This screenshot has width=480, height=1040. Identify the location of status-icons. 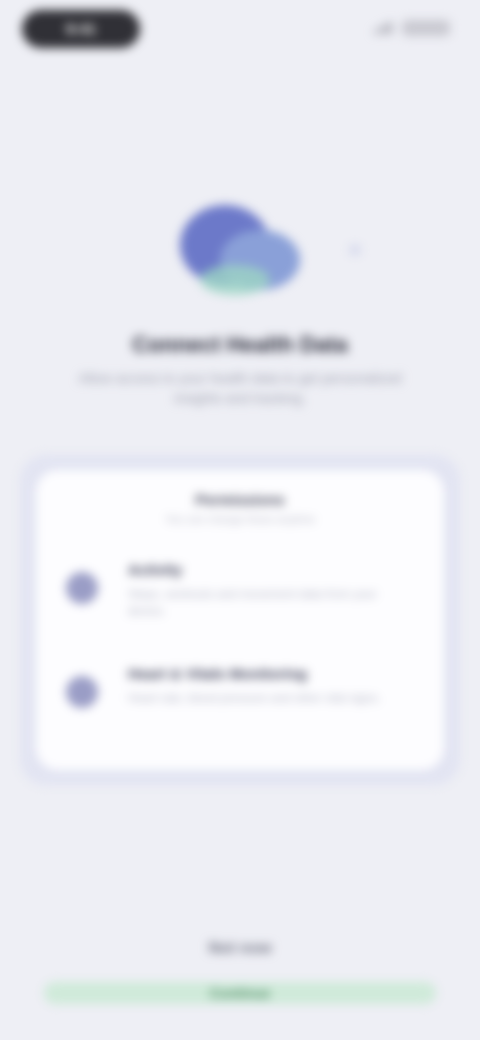
(412, 28).